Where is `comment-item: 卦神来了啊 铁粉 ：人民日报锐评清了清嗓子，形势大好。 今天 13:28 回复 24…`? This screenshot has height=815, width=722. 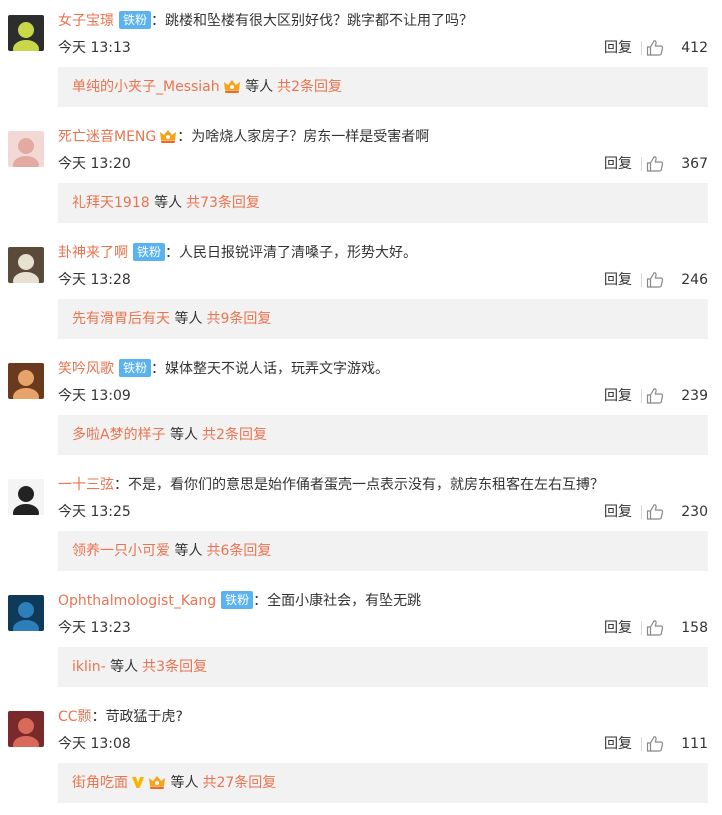 comment-item: 卦神来了啊 铁粉 ：人民日报锐评清了清嗓子，形势大好。 今天 13:28 回复 24… is located at coordinates (361, 290).